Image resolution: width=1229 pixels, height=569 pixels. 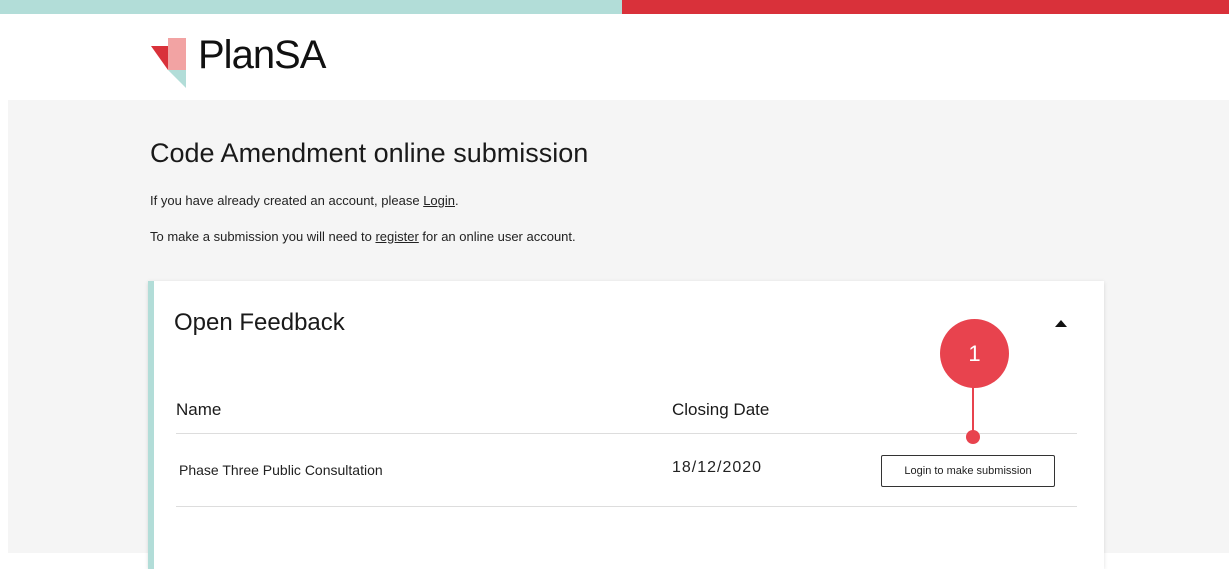 I want to click on logo-text: PlanSA, so click(x=262, y=55).